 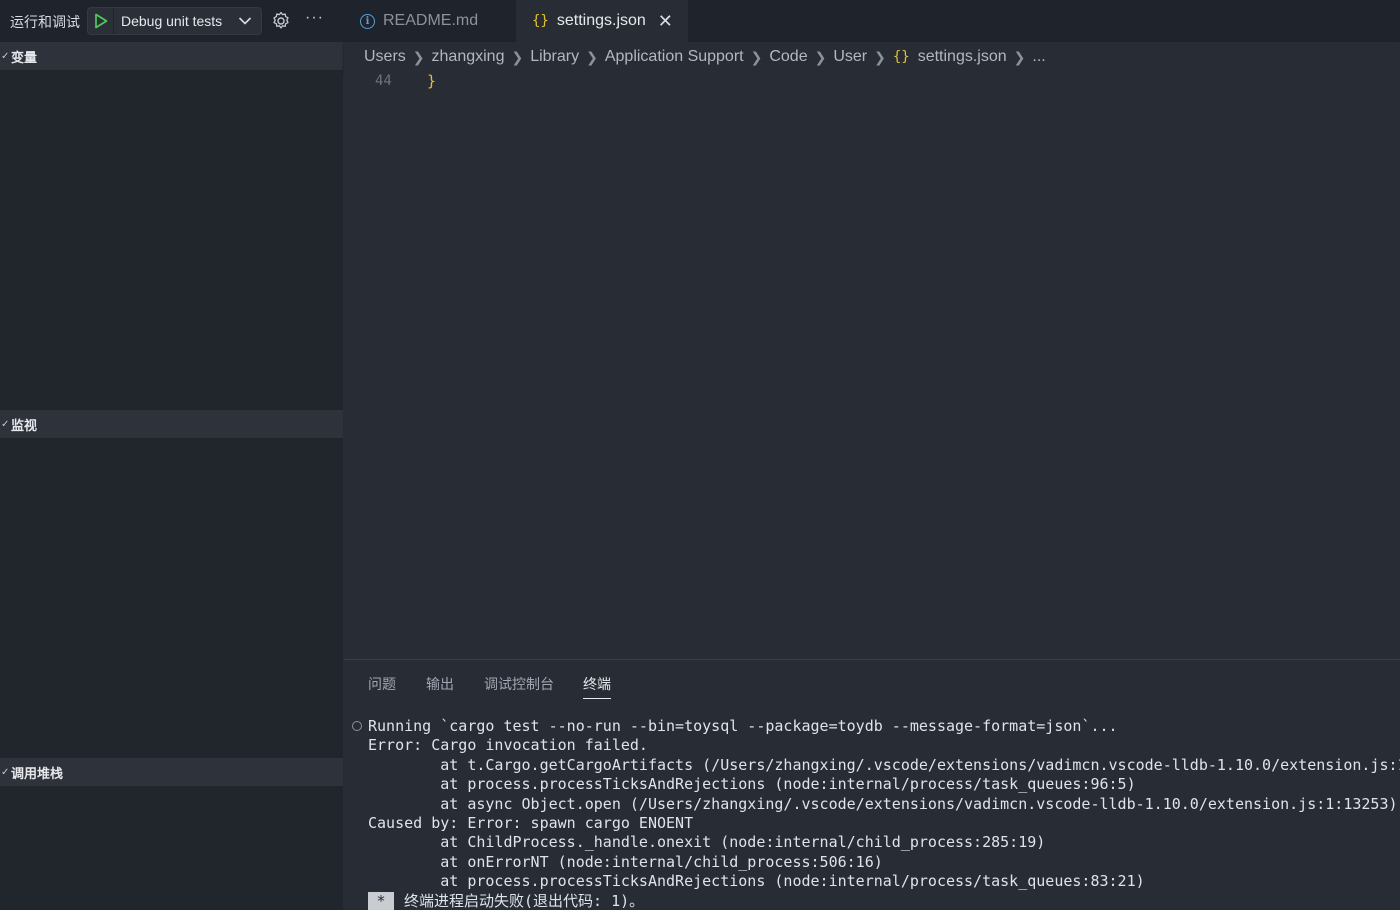 I want to click on section-watch: ✓ 监视, so click(x=171, y=424).